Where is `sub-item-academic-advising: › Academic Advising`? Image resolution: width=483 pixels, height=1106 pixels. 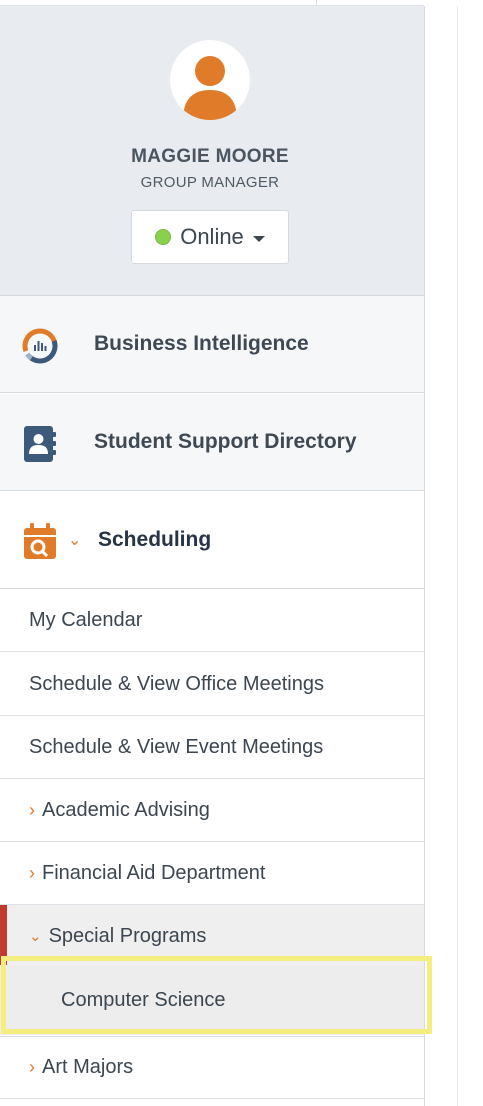 sub-item-academic-advising: › Academic Advising is located at coordinates (212, 810).